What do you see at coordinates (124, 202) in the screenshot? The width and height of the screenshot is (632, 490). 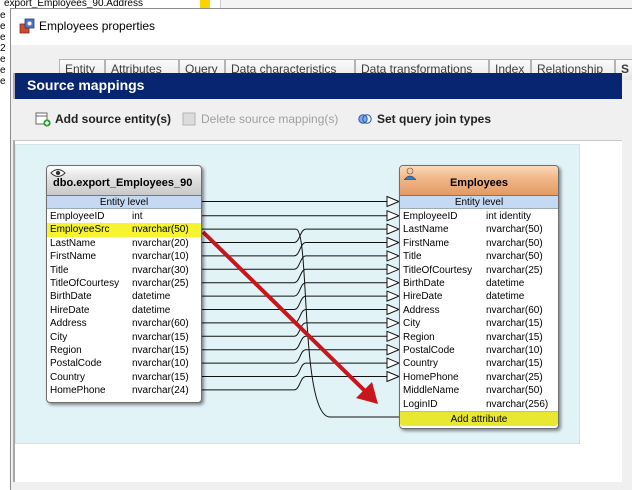 I see `source-entity-level: Entity level` at bounding box center [124, 202].